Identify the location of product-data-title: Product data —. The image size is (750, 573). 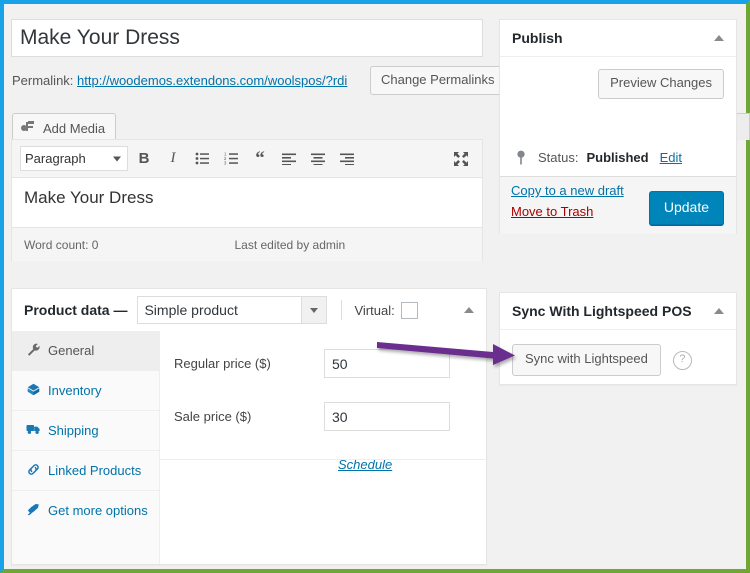
(76, 310).